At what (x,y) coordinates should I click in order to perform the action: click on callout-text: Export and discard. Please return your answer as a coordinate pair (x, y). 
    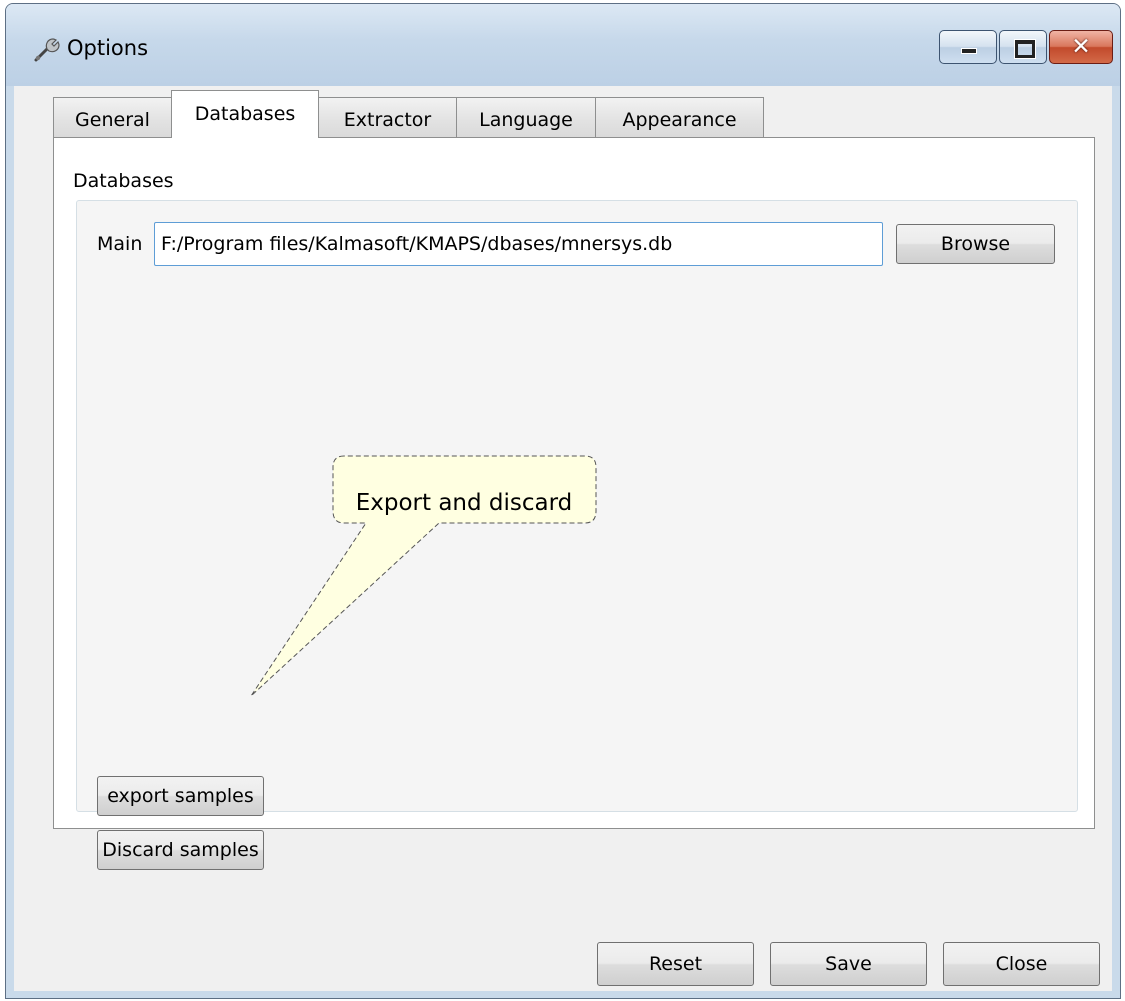
    Looking at the image, I should click on (464, 503).